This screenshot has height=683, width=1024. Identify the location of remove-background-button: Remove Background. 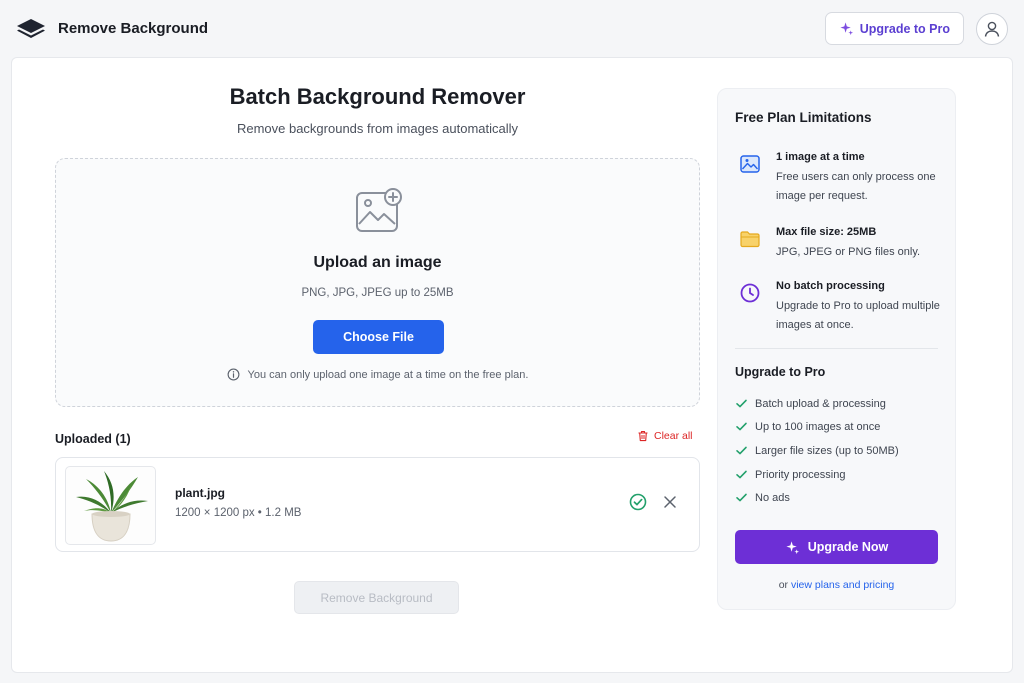
(376, 597).